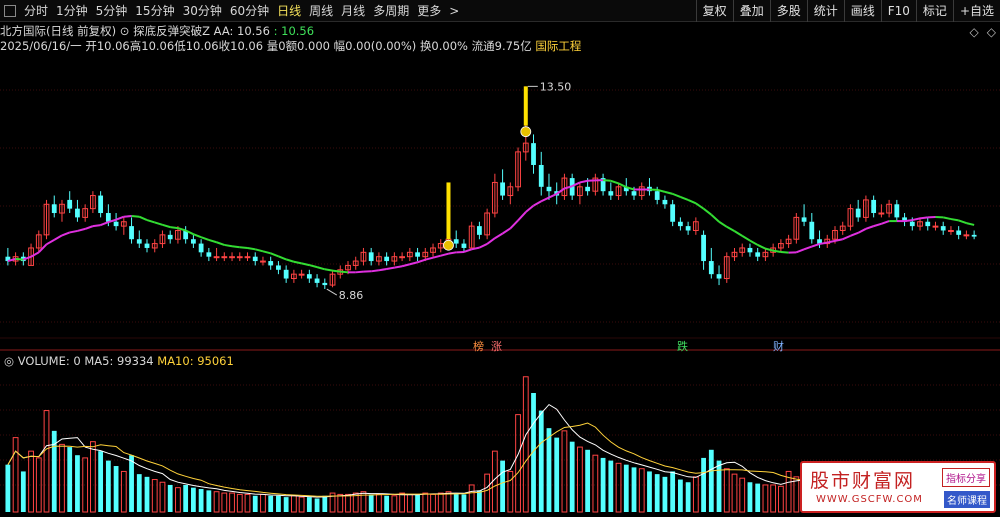 This screenshot has width=1000, height=517. What do you see at coordinates (967, 499) in the screenshot?
I see `watermark-tag-course: 名师课程` at bounding box center [967, 499].